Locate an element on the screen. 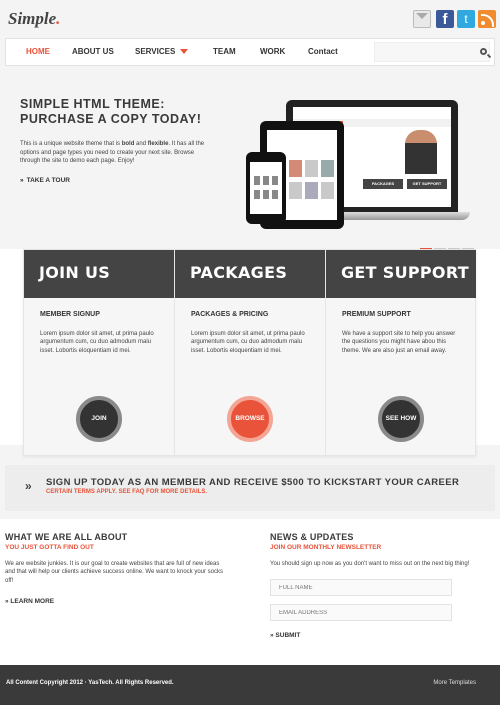  see-how-button: SEE HOW is located at coordinates (401, 419).